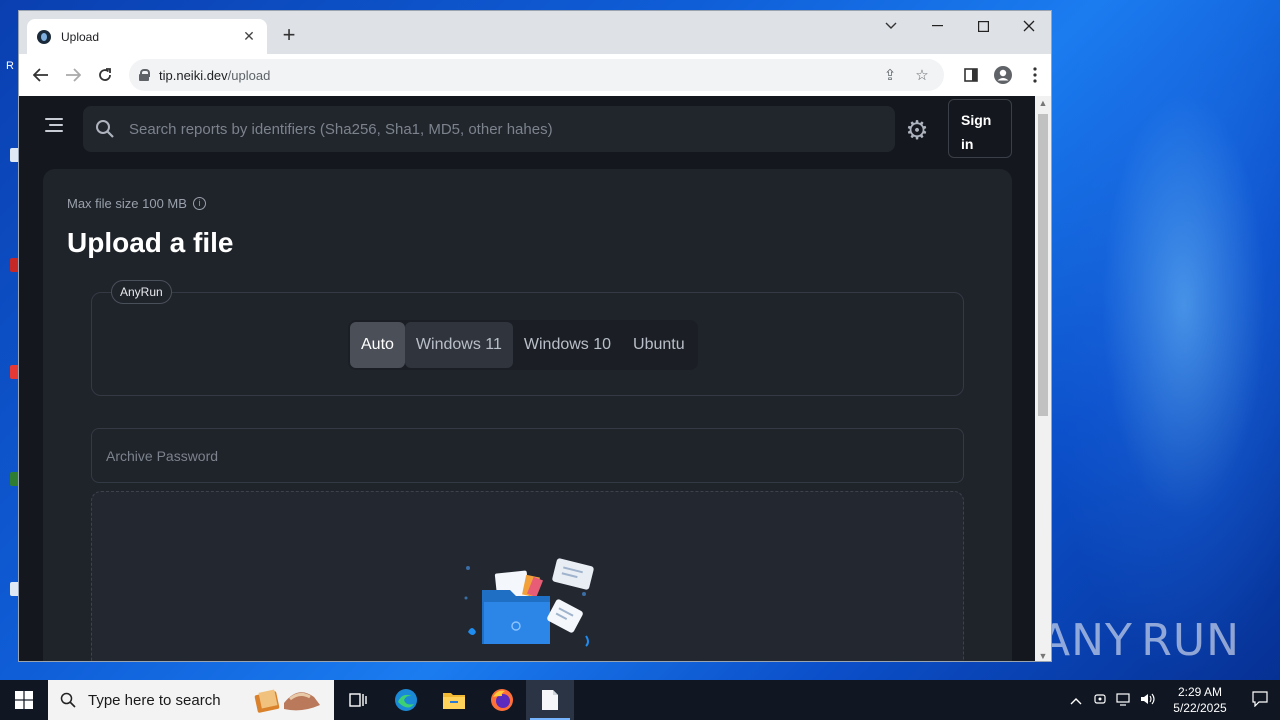 The image size is (1280, 720). Describe the element at coordinates (141, 292) in the screenshot. I see `sandbox-badge: AnyRun` at that location.